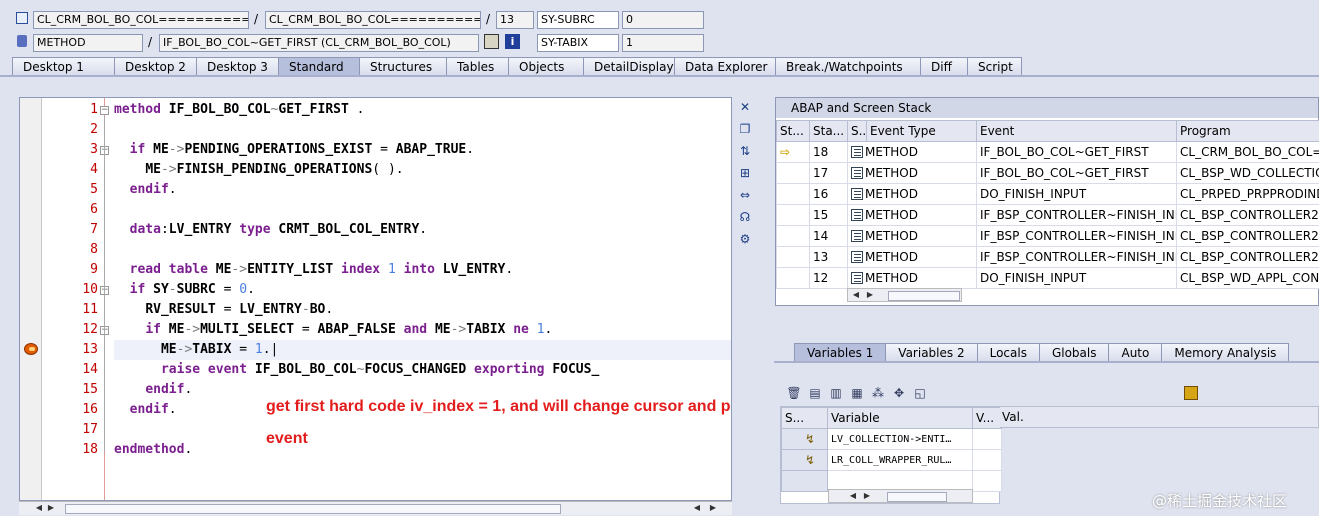 The width and height of the screenshot is (1319, 516). Describe the element at coordinates (491, 41) in the screenshot. I see `display-source-icon` at that location.